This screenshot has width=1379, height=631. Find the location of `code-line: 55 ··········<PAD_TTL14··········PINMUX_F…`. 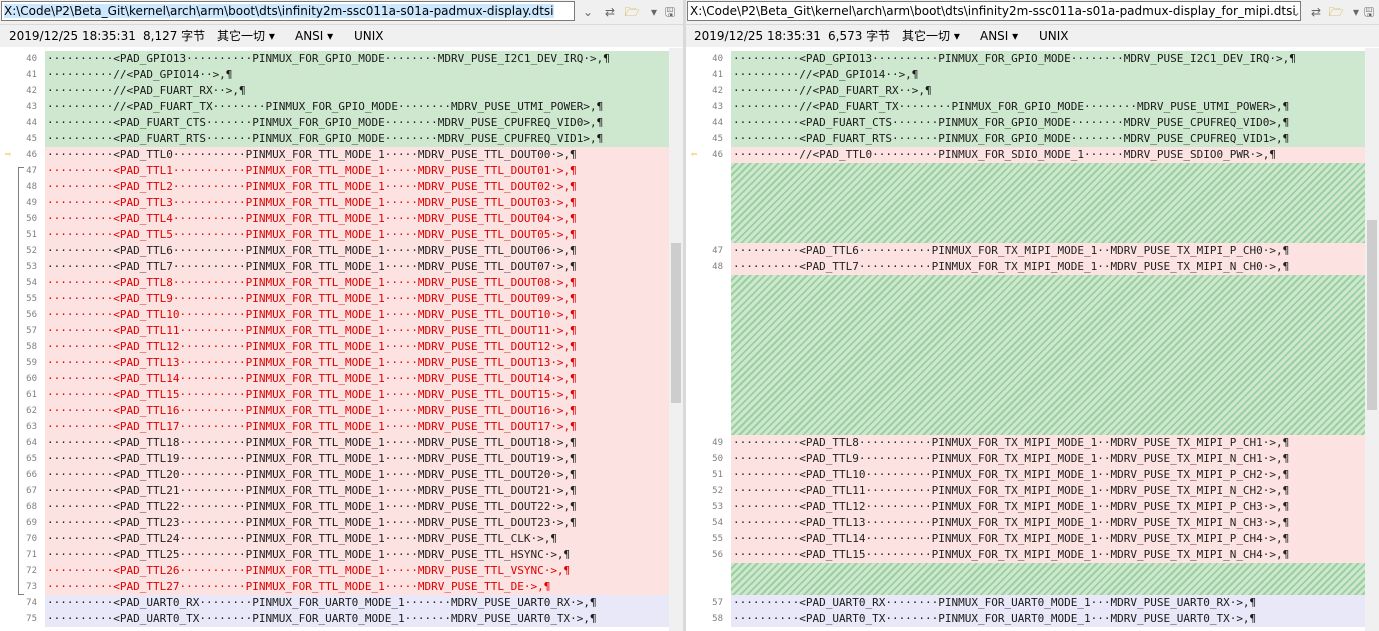

code-line: 55 ··········<PAD_TTL14··········PINMUX_F… is located at coordinates (1025, 539).